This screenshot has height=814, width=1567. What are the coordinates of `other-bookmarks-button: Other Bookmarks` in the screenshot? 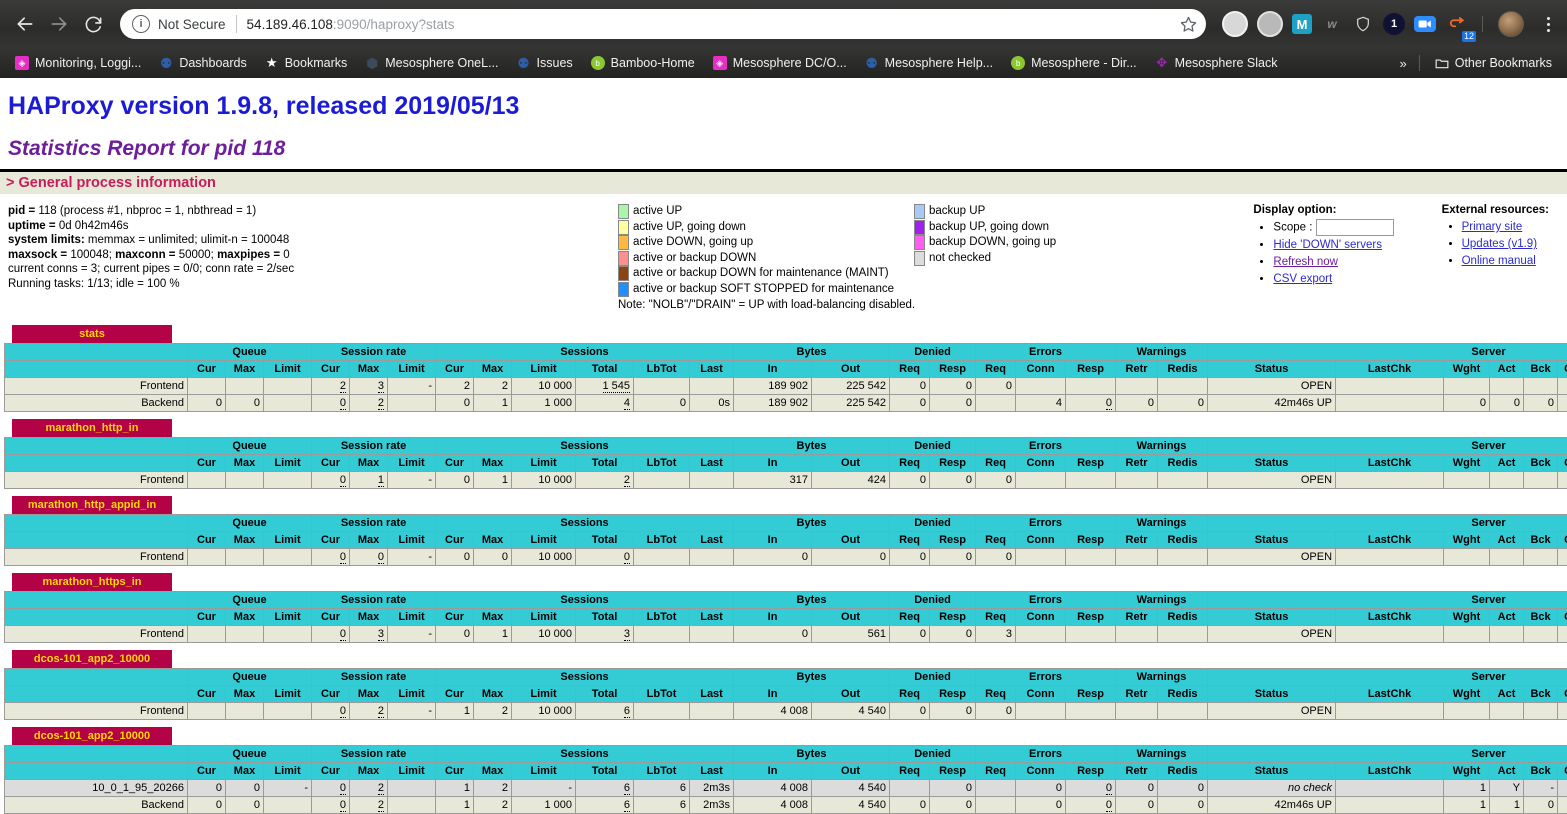 It's located at (1493, 63).